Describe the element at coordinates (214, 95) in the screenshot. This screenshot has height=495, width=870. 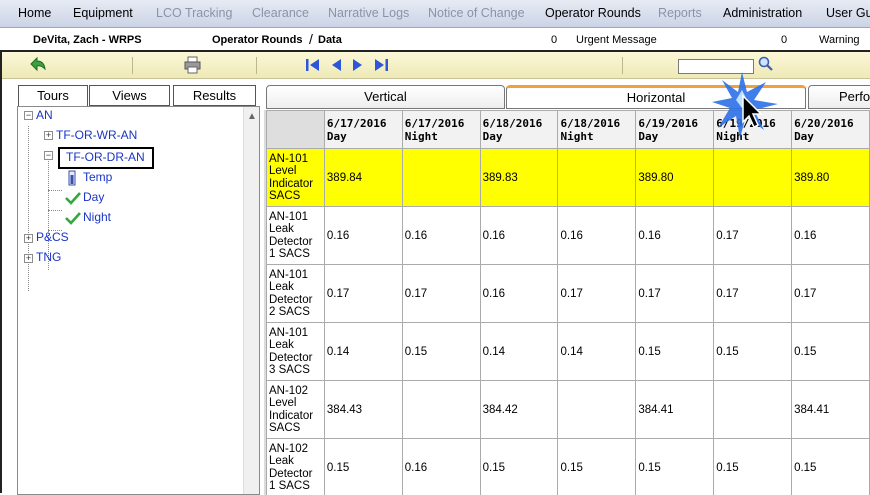
I see `tab-results: Results` at that location.